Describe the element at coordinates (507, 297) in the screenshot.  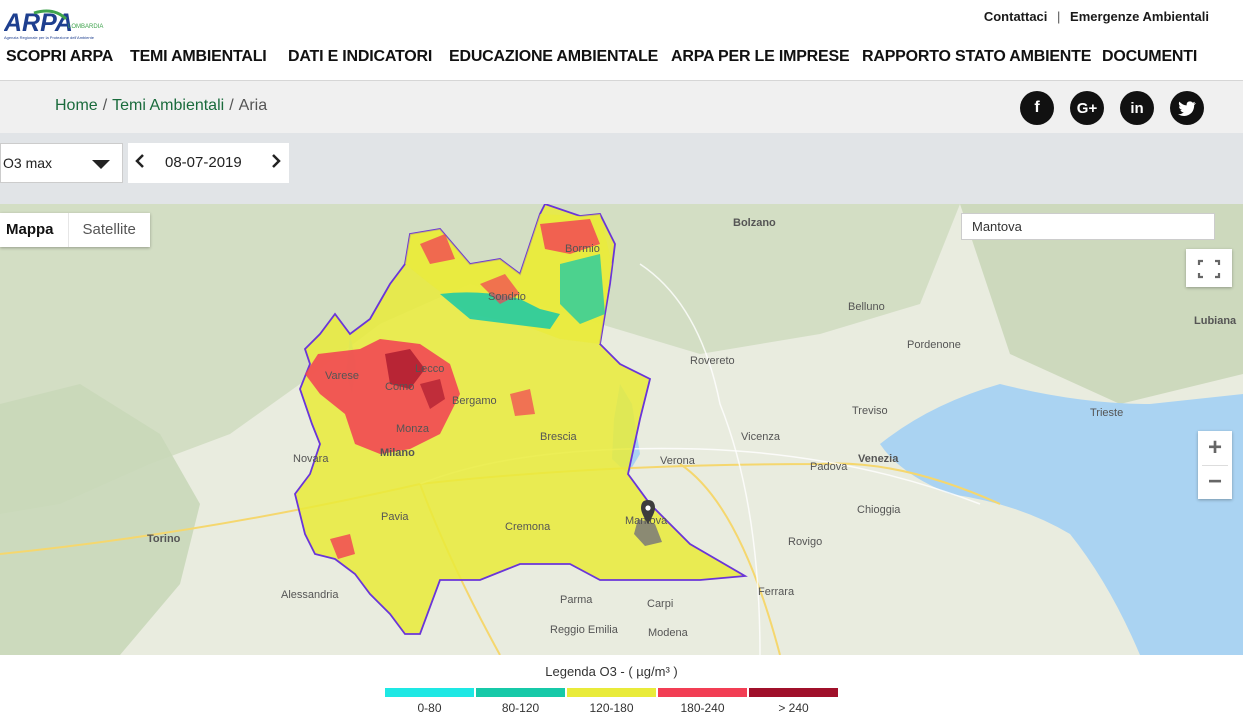
I see `map-label-sondrio: Sondrio` at that location.